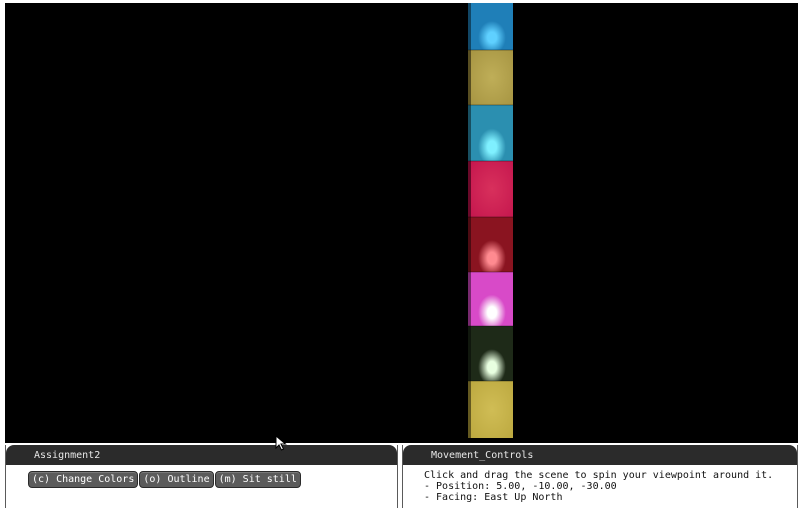 Image resolution: width=800 pixels, height=508 pixels. I want to click on movement-controls-title: Movement_Controls, so click(600, 455).